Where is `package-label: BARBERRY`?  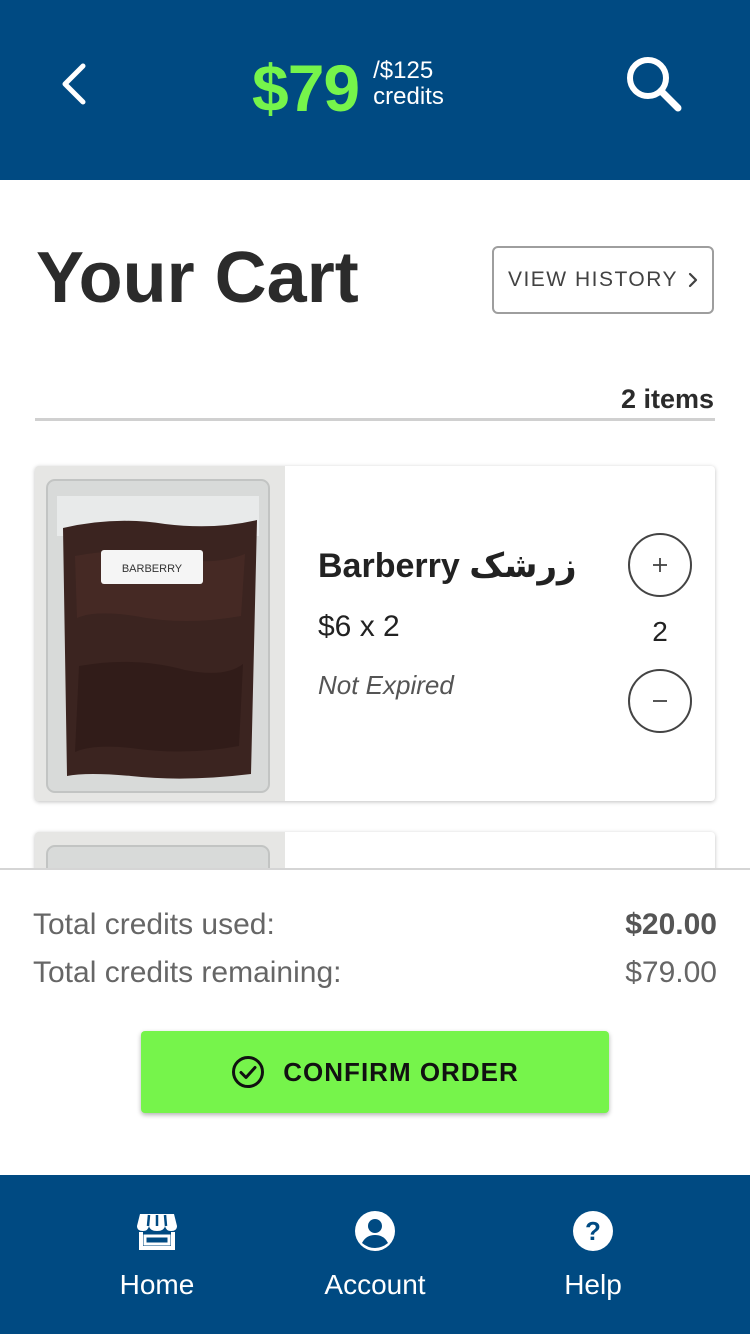 package-label: BARBERRY is located at coordinates (152, 569).